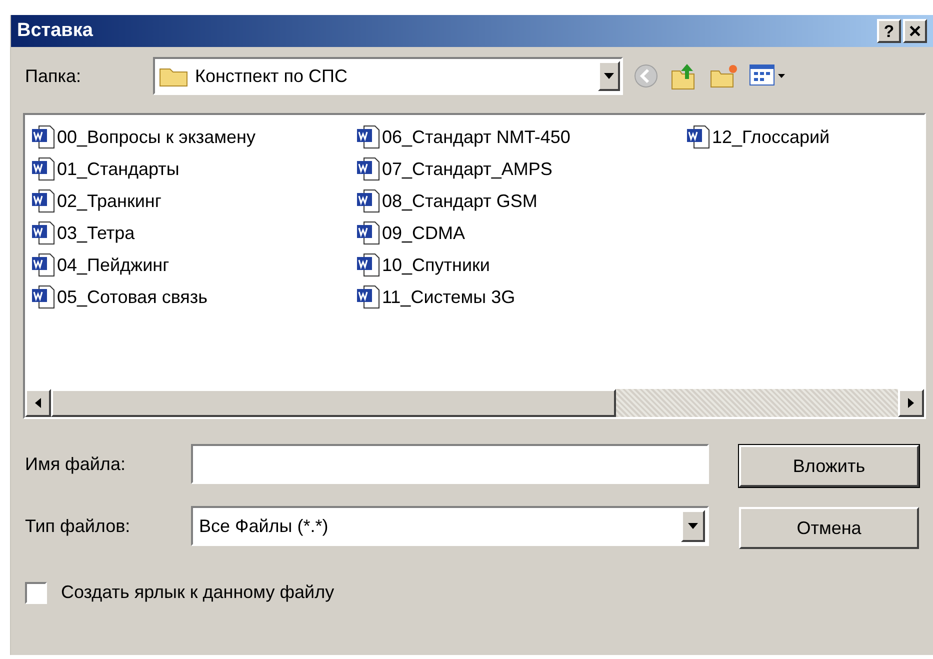 The width and height of the screenshot is (933, 659). Describe the element at coordinates (109, 201) in the screenshot. I see `file-item: 02_Транкинг` at that location.